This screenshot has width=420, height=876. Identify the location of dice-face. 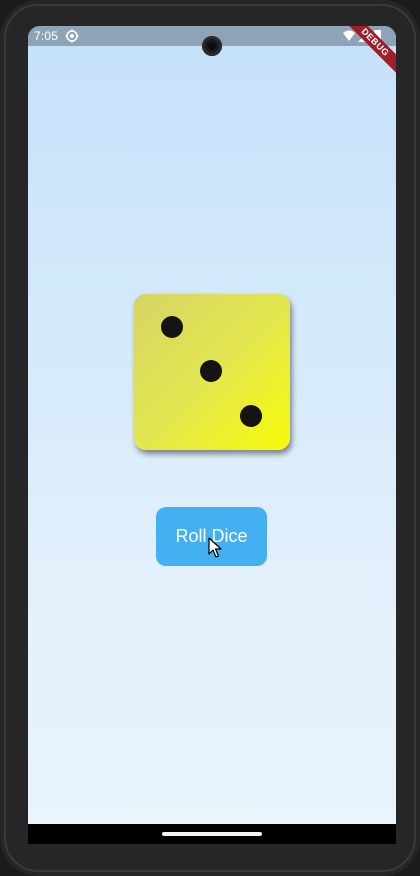
(212, 372).